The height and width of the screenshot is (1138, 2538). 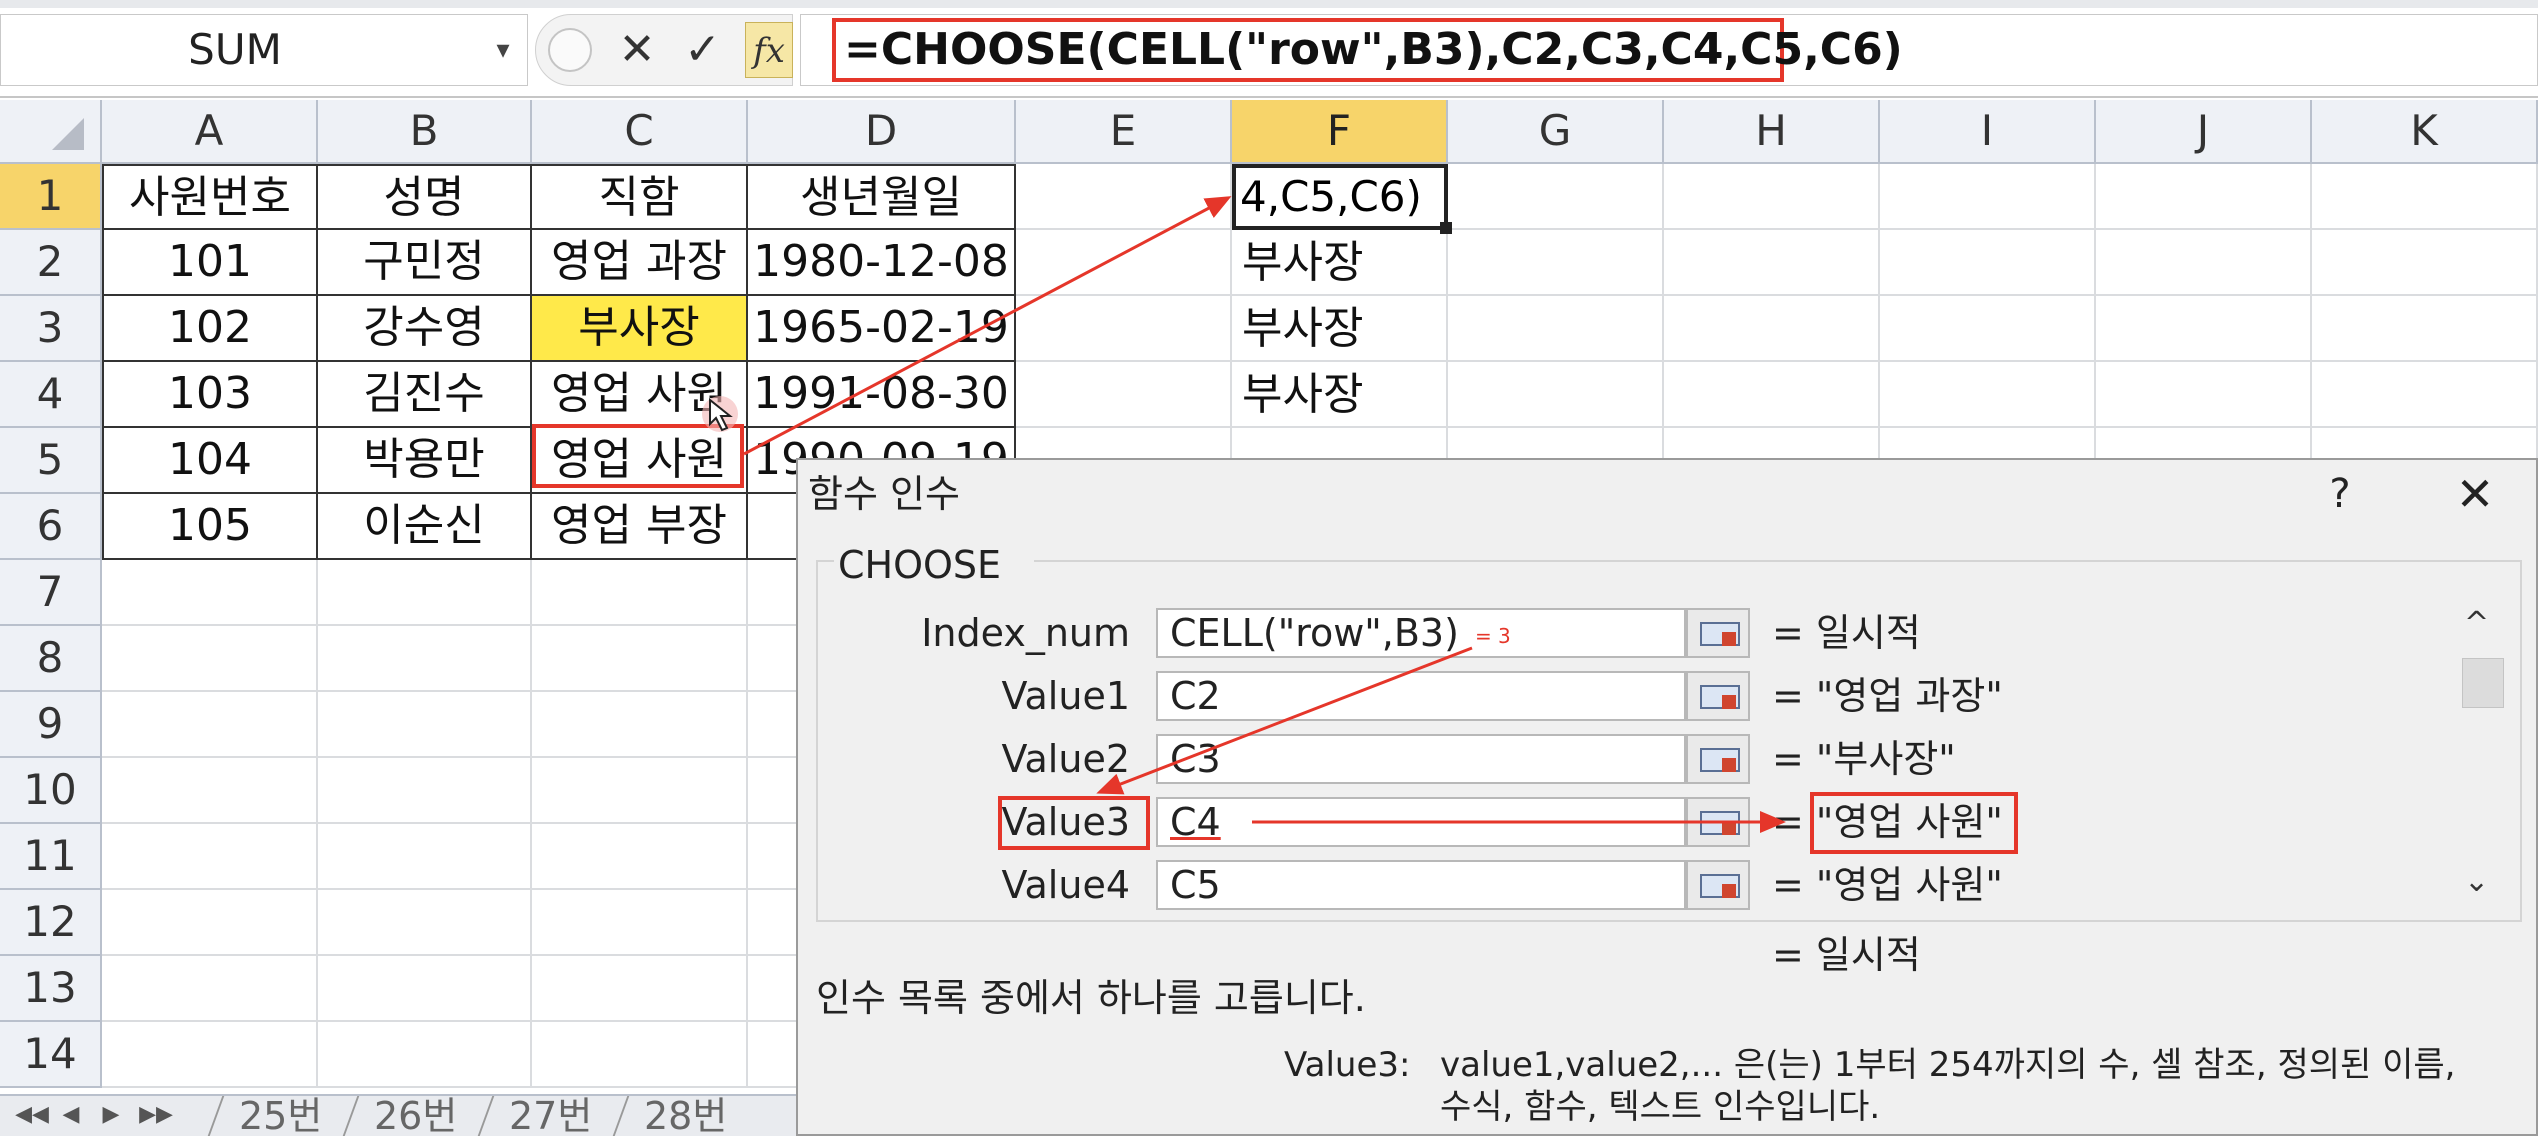 I want to click on column-header-i: I, so click(x=1988, y=132).